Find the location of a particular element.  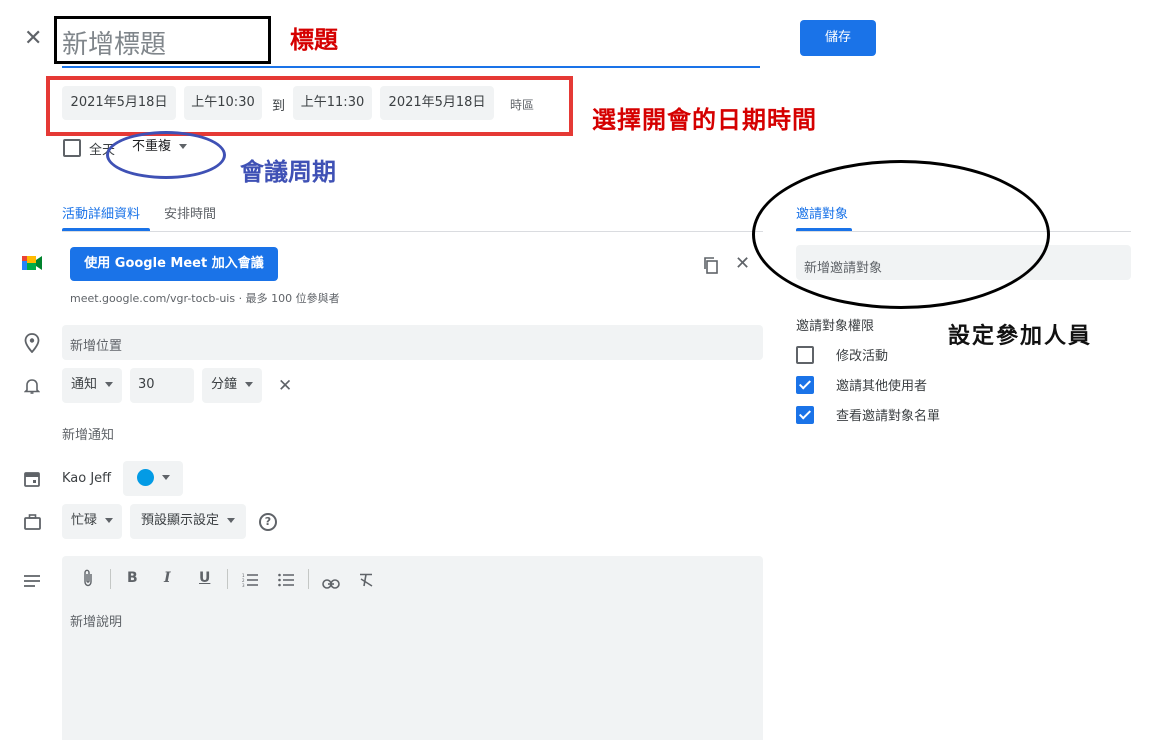

notification-type-value: 通知 is located at coordinates (83, 384).